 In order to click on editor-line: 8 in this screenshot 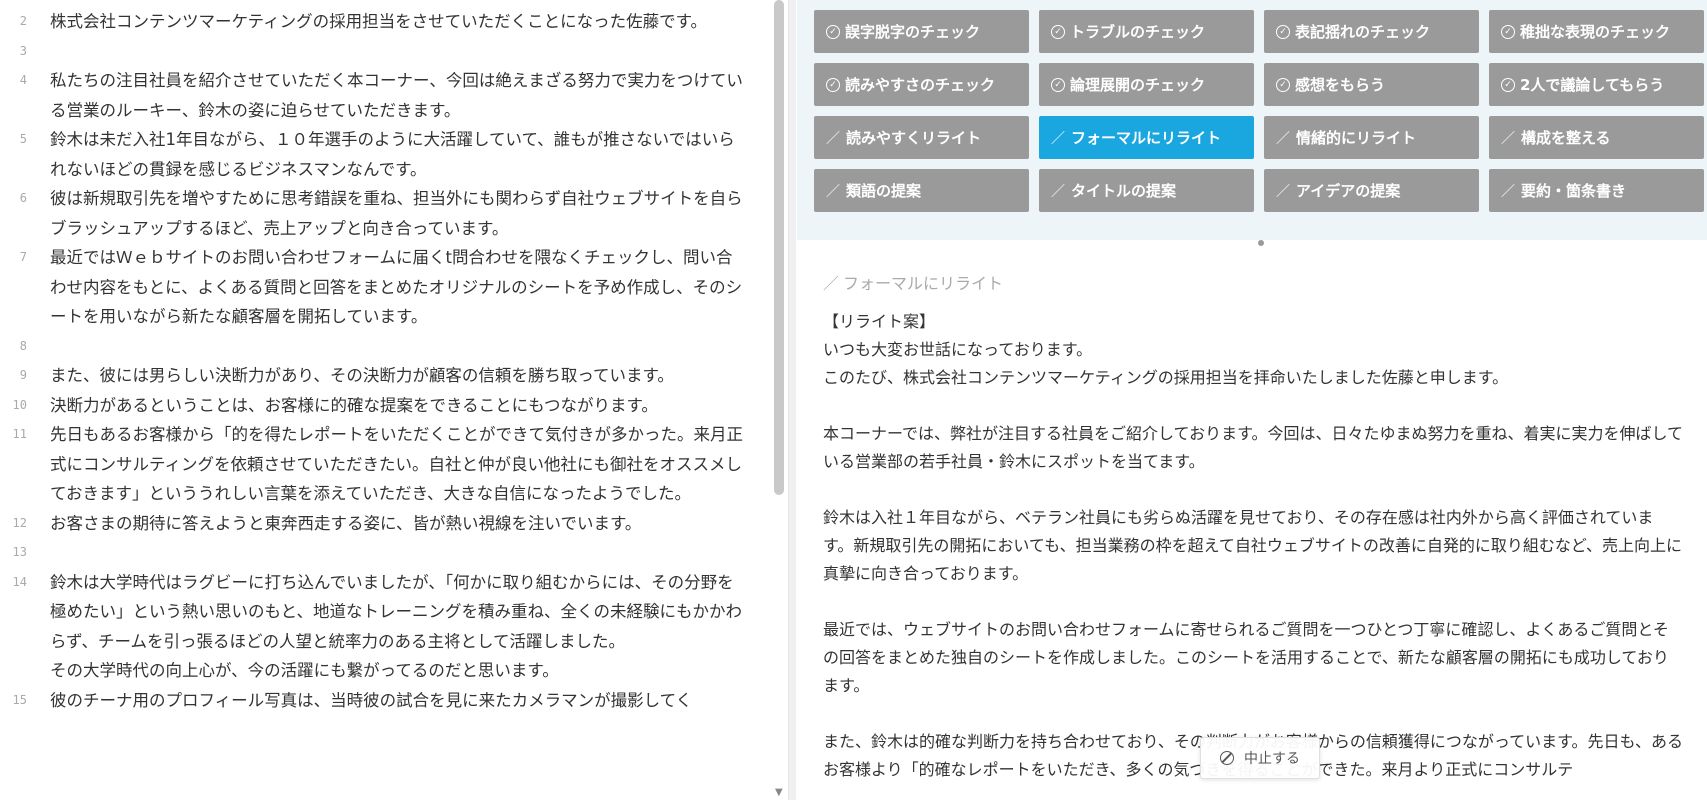, I will do `click(385, 347)`.